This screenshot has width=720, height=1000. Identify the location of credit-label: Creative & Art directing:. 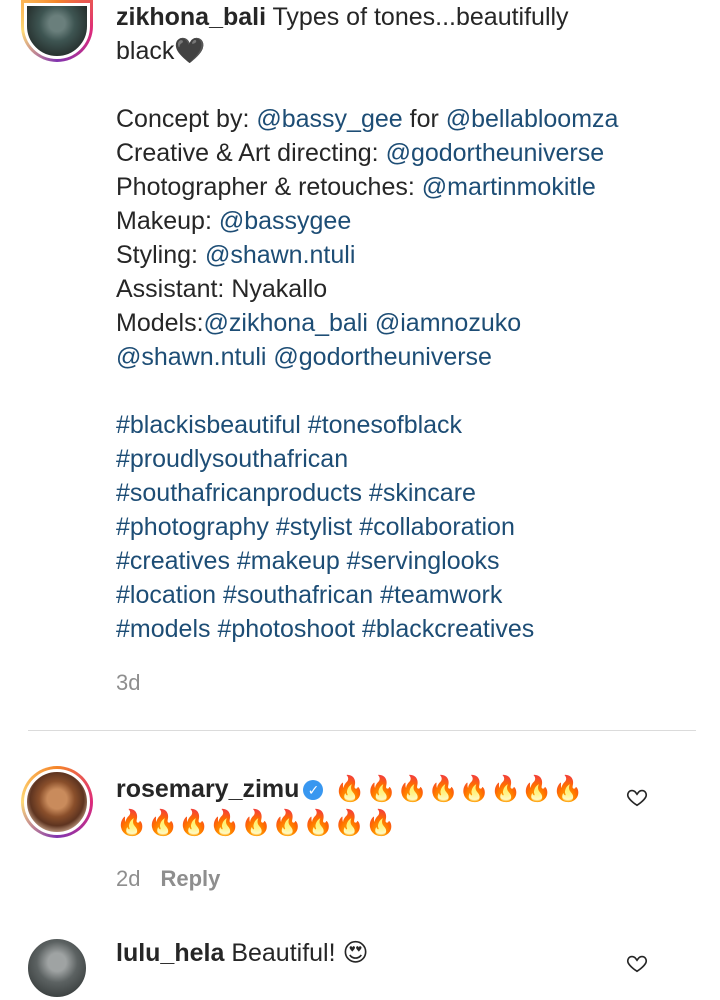
(251, 153).